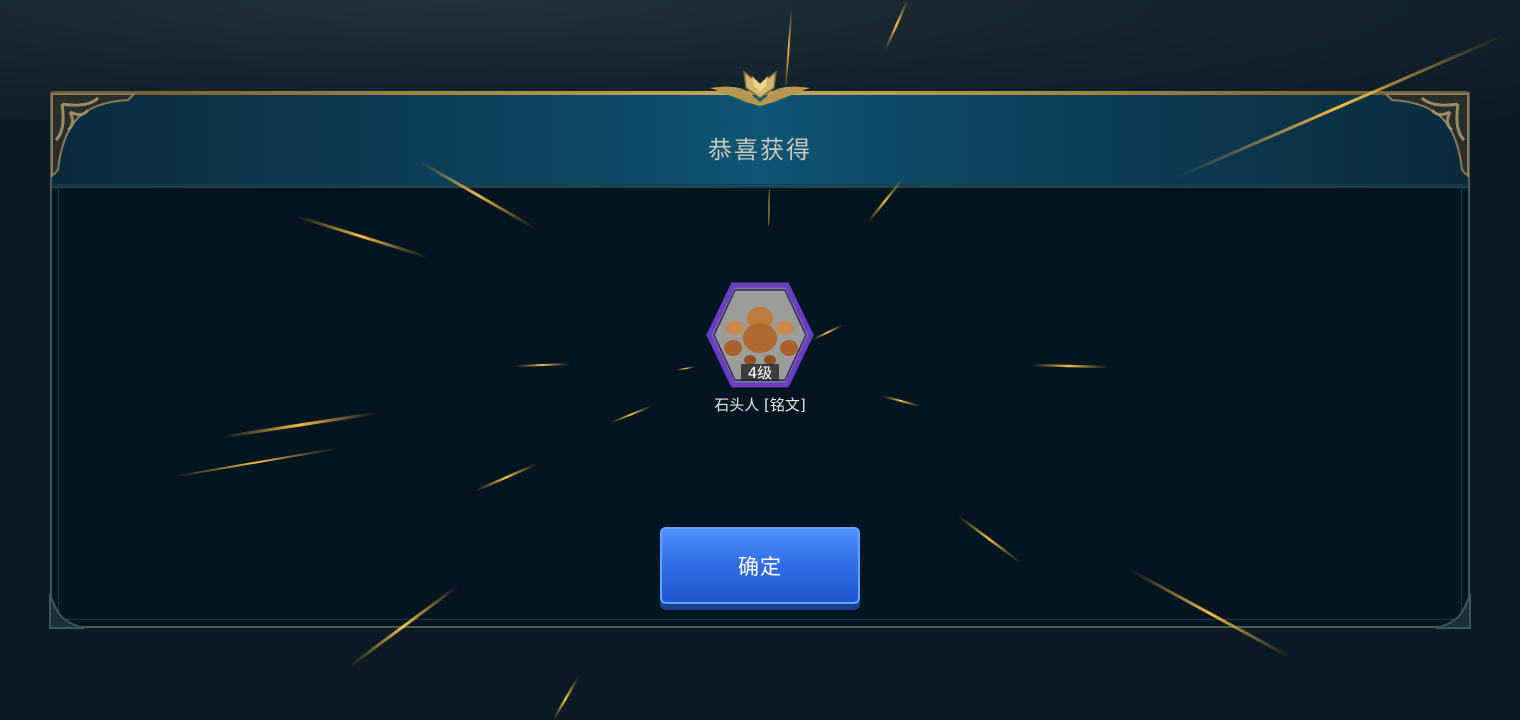 This screenshot has height=720, width=1520. I want to click on confirm-button: 确定, so click(760, 565).